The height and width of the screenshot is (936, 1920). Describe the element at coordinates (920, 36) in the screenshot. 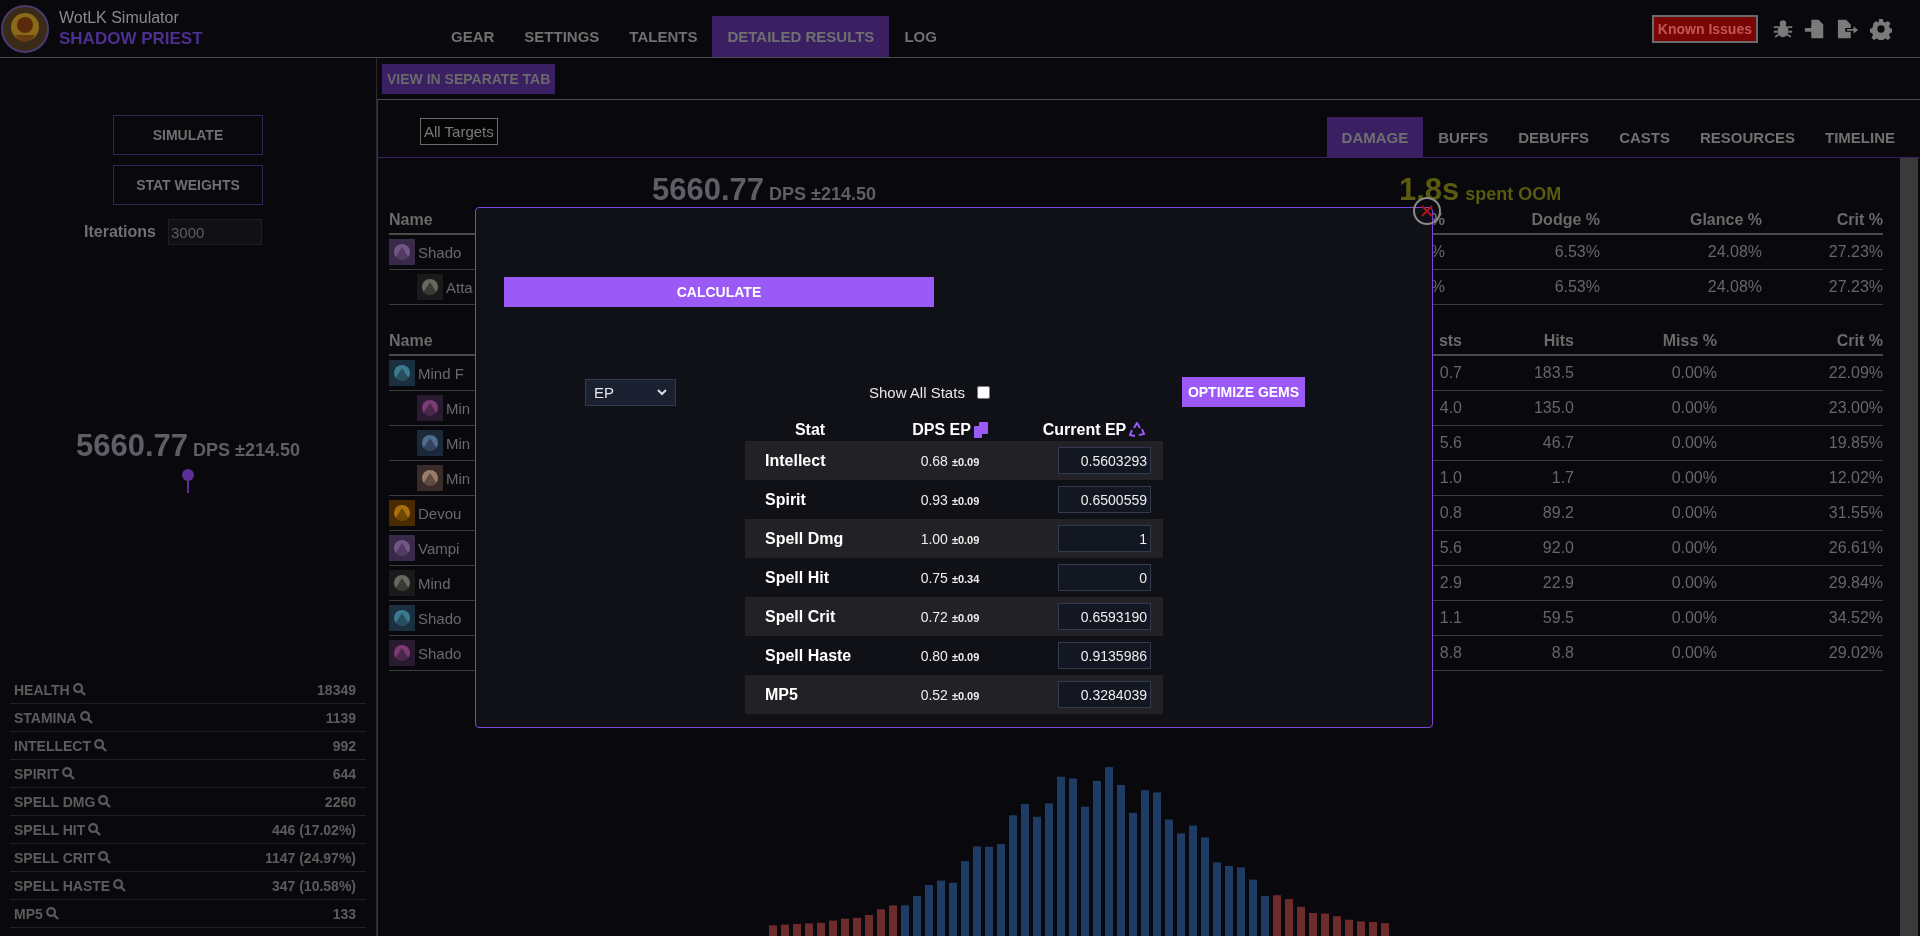

I see `nav-tab: LOG` at that location.